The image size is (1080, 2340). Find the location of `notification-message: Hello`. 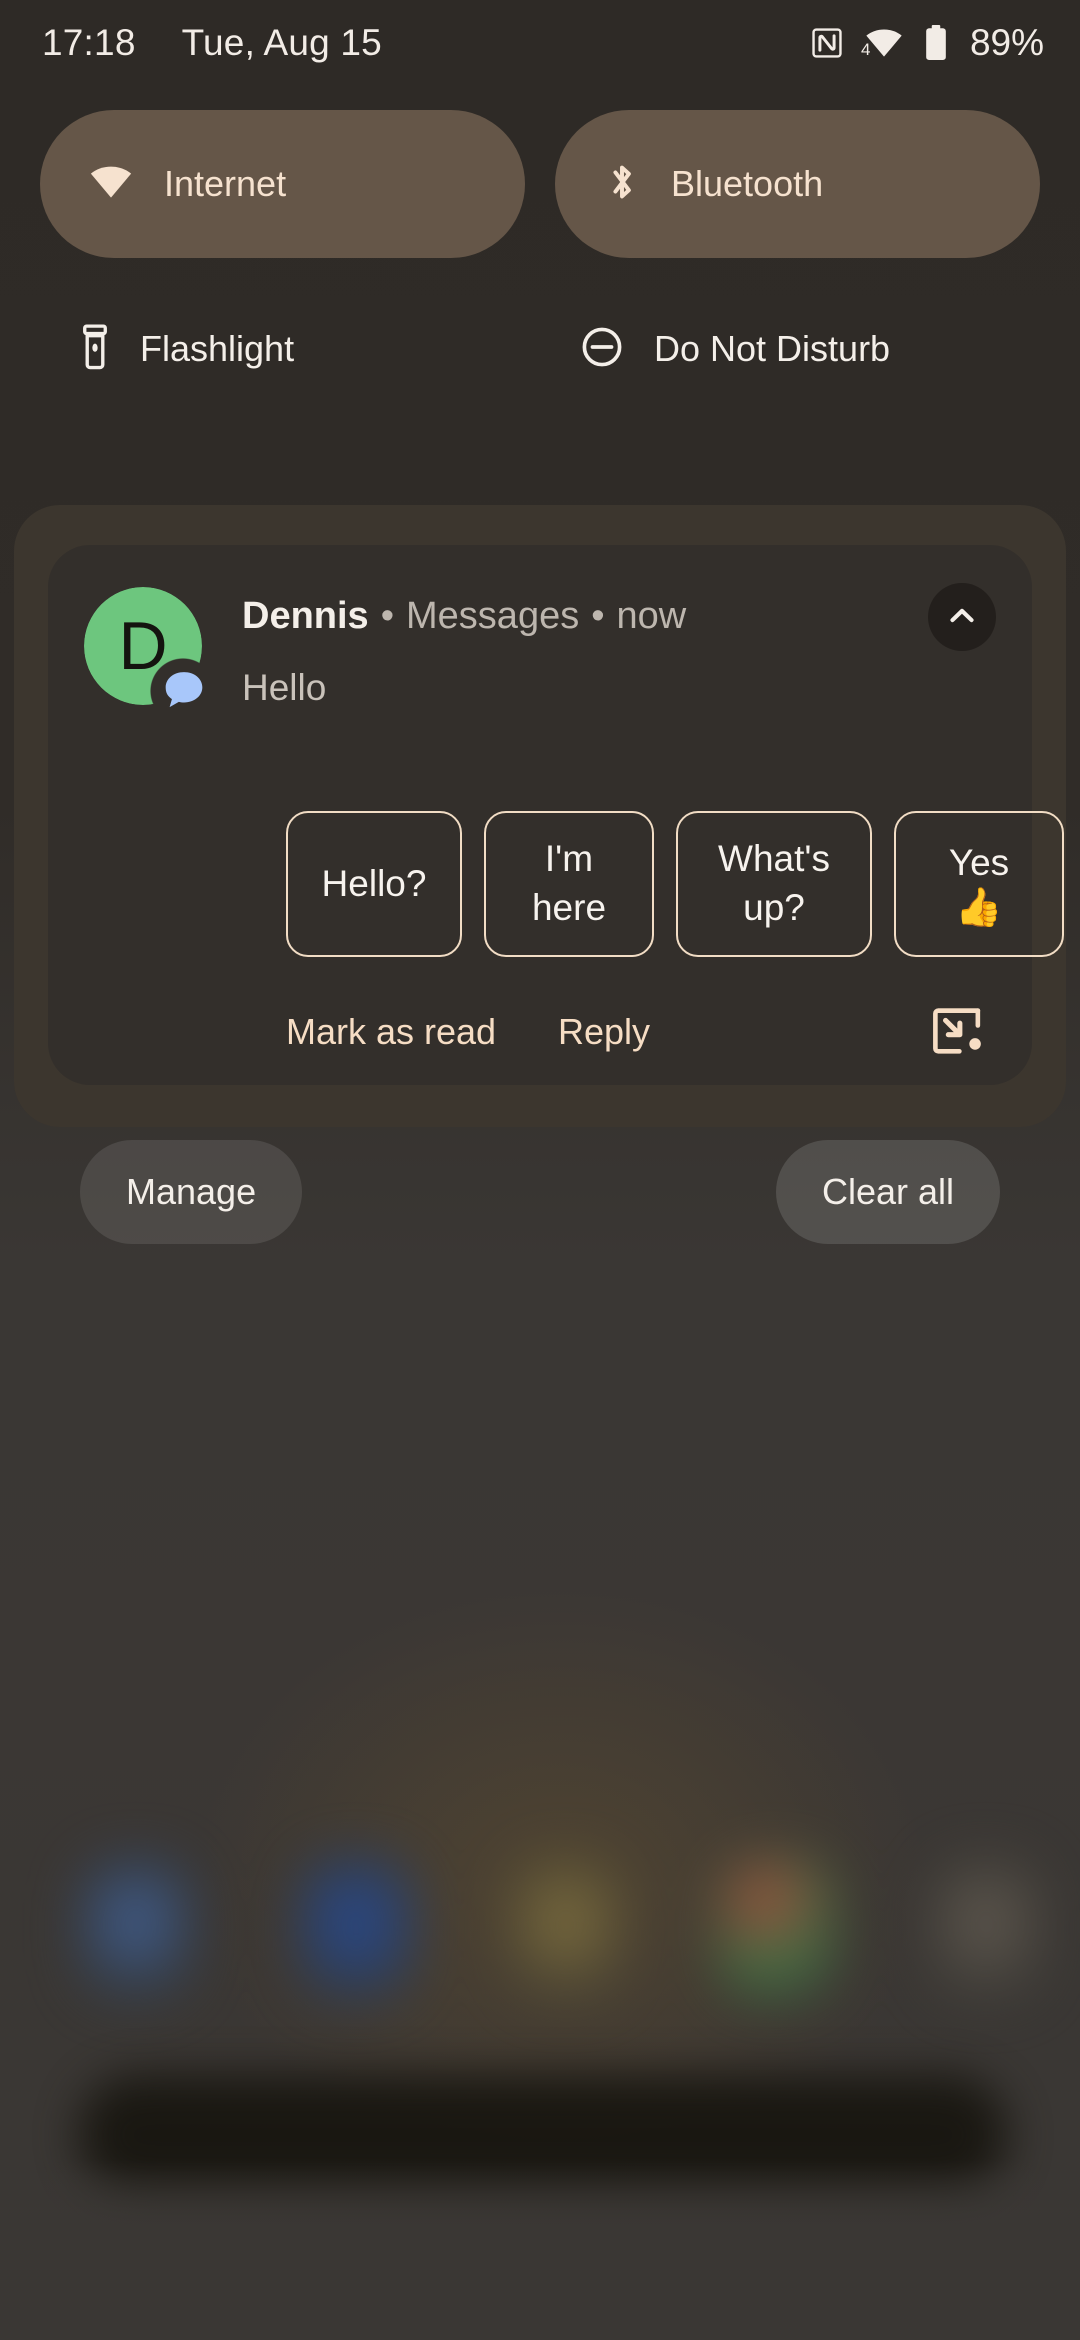

notification-message: Hello is located at coordinates (284, 687).